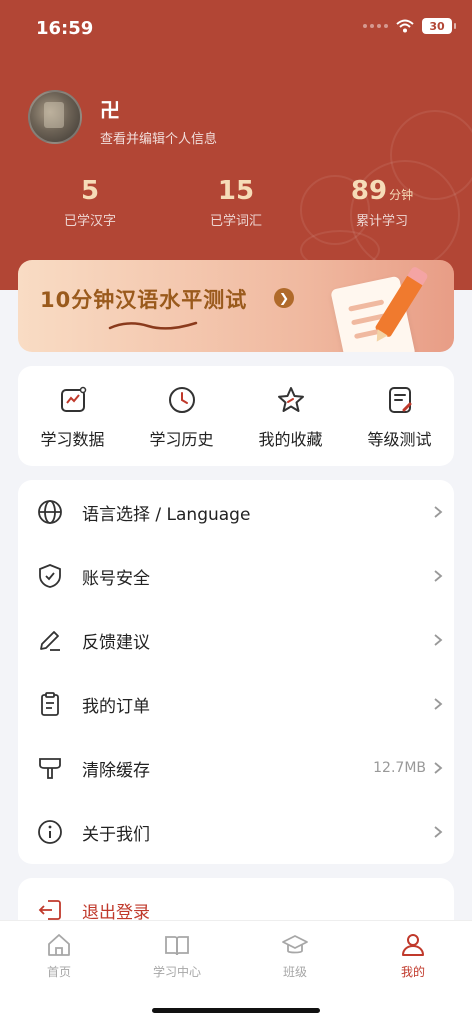  Describe the element at coordinates (50, 576) in the screenshot. I see `shield-icon` at that location.